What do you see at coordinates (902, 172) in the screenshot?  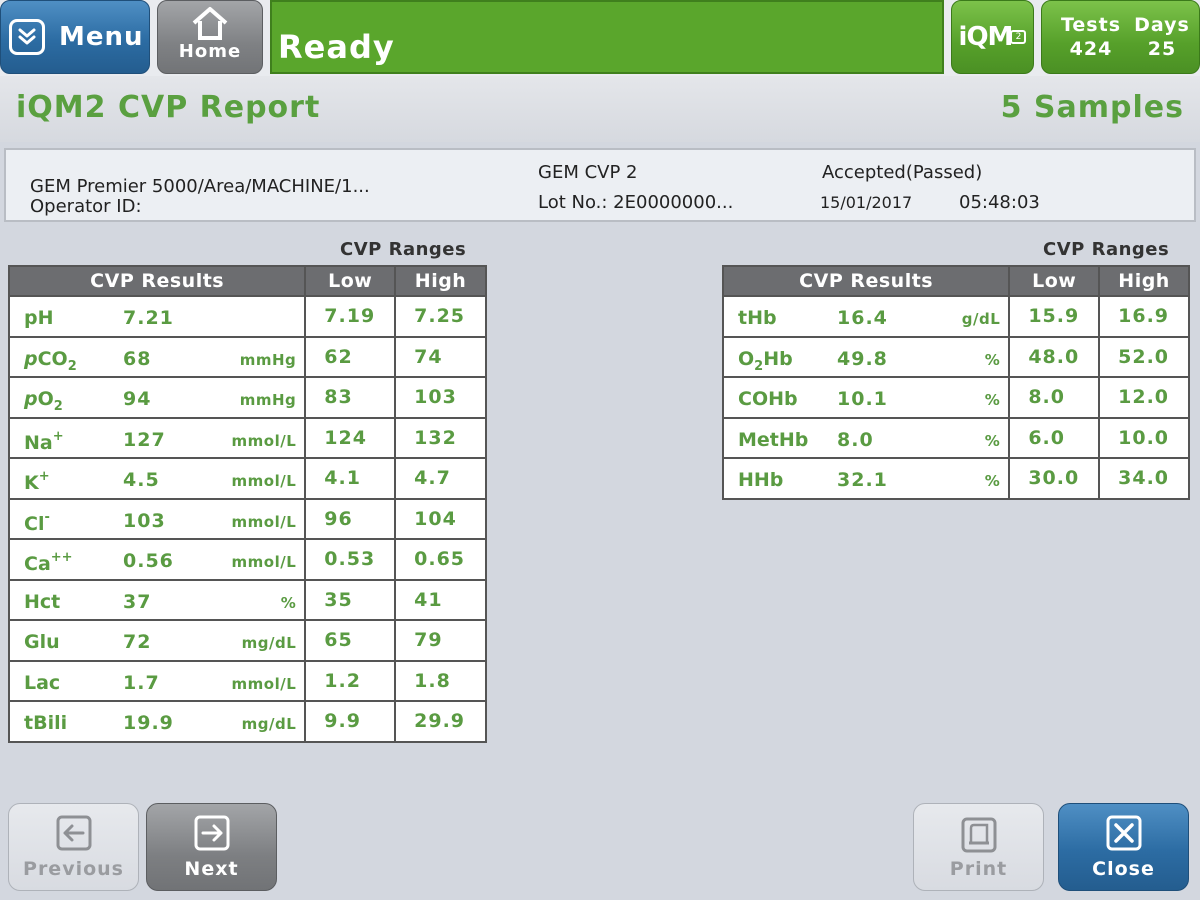 I see `acceptance-status: Accepted(Passed)` at bounding box center [902, 172].